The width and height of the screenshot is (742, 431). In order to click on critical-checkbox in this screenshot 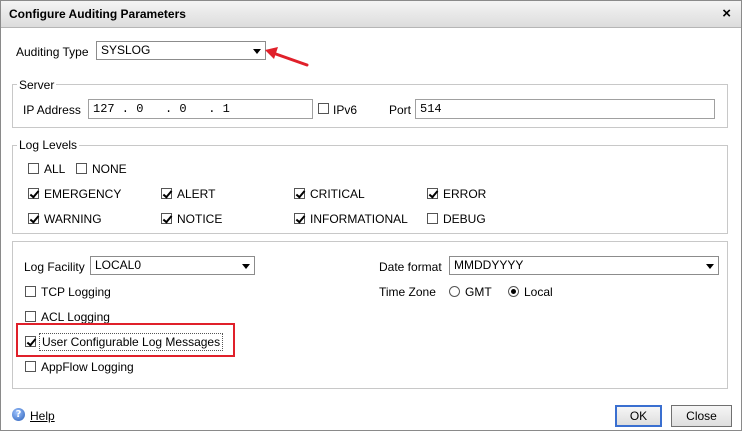, I will do `click(299, 193)`.